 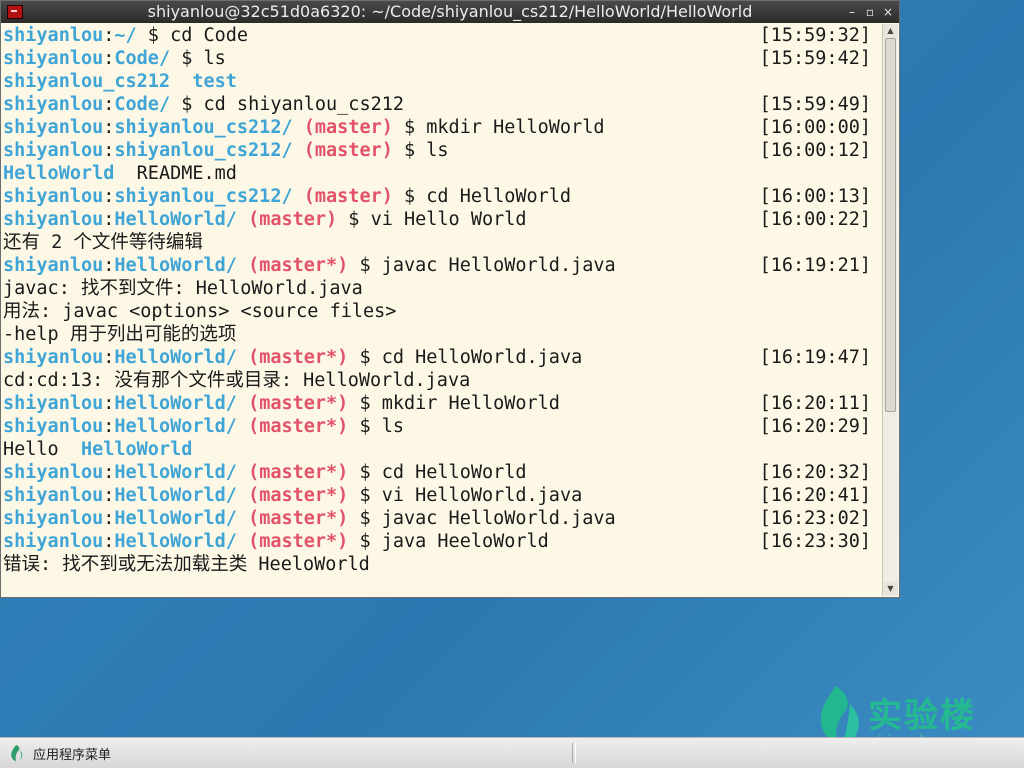 What do you see at coordinates (888, 12) in the screenshot?
I see `close-button: ×` at bounding box center [888, 12].